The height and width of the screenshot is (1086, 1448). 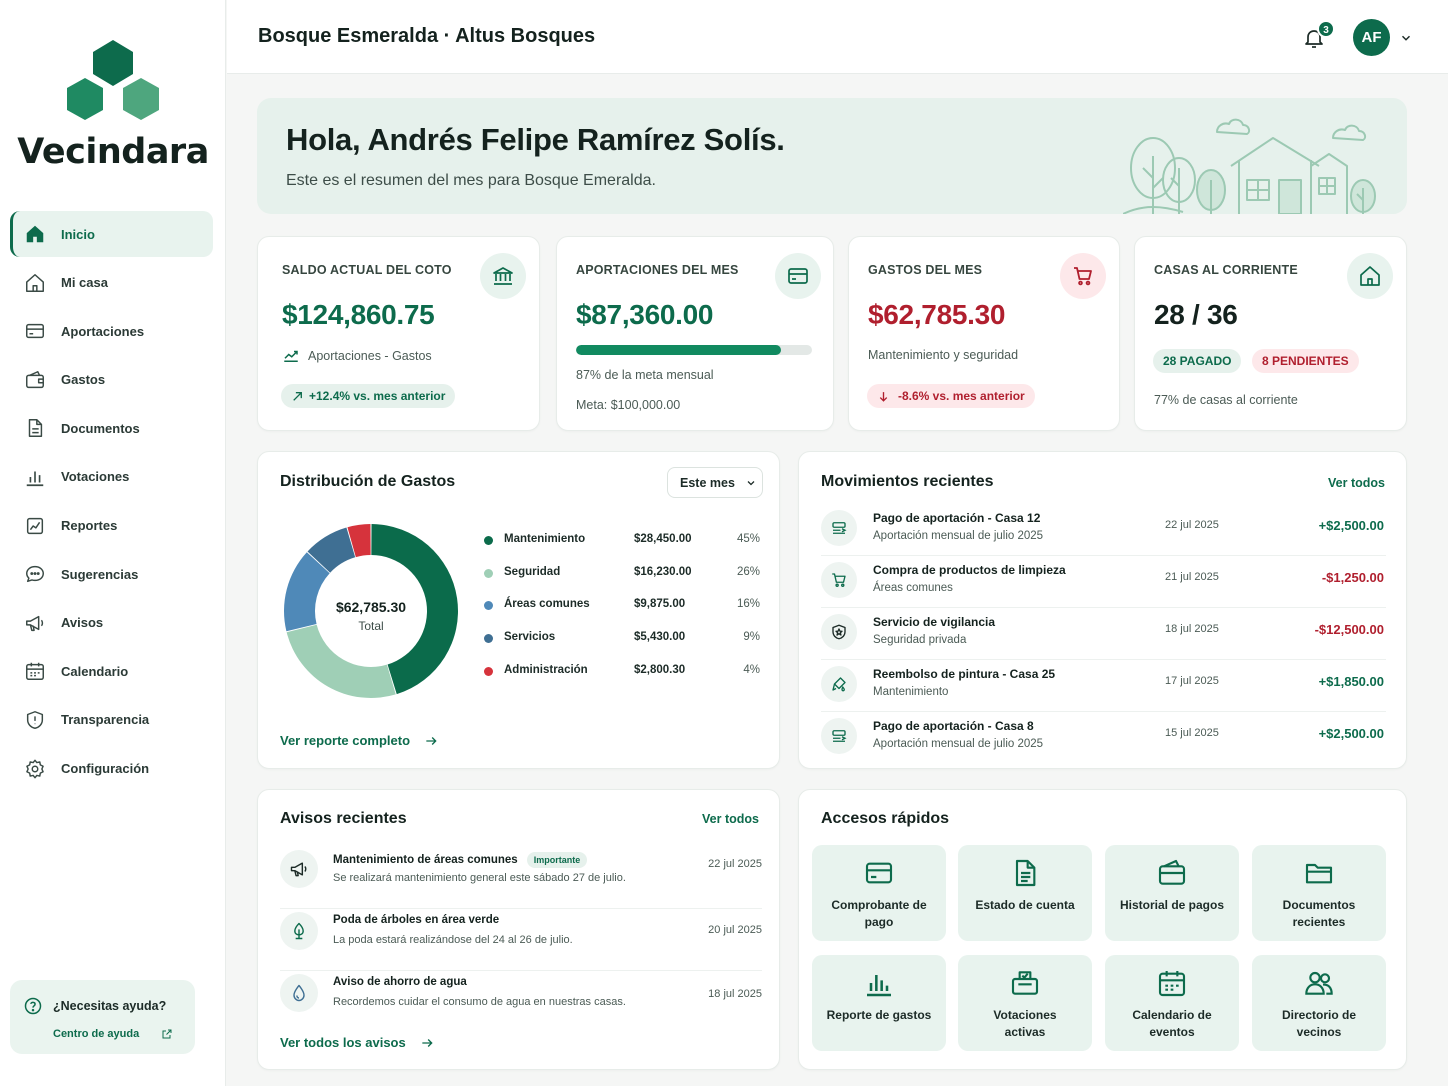 What do you see at coordinates (958, 744) in the screenshot?
I see `movement-sub: Aportación mensual de julio 2025` at bounding box center [958, 744].